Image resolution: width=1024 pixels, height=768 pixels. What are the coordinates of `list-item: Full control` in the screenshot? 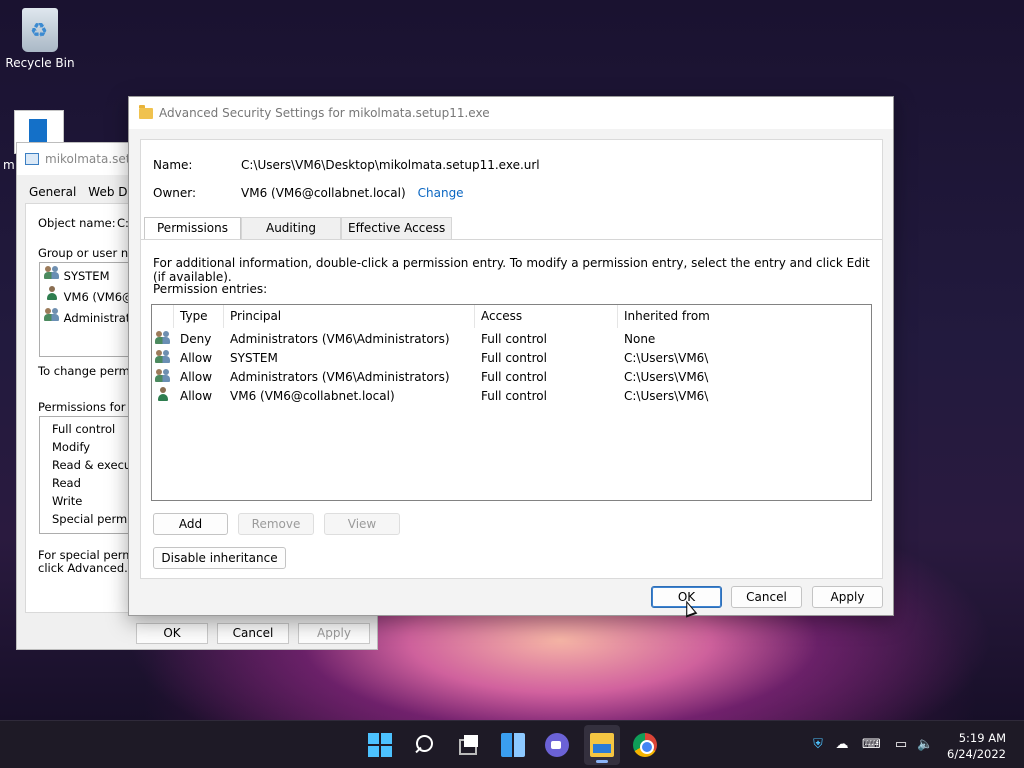 It's located at (84, 429).